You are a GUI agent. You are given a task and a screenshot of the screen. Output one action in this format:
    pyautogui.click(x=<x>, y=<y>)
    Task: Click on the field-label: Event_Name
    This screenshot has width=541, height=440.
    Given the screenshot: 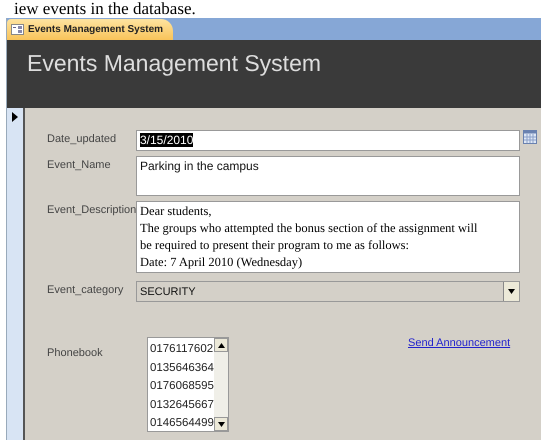 What is the action you would take?
    pyautogui.click(x=79, y=164)
    